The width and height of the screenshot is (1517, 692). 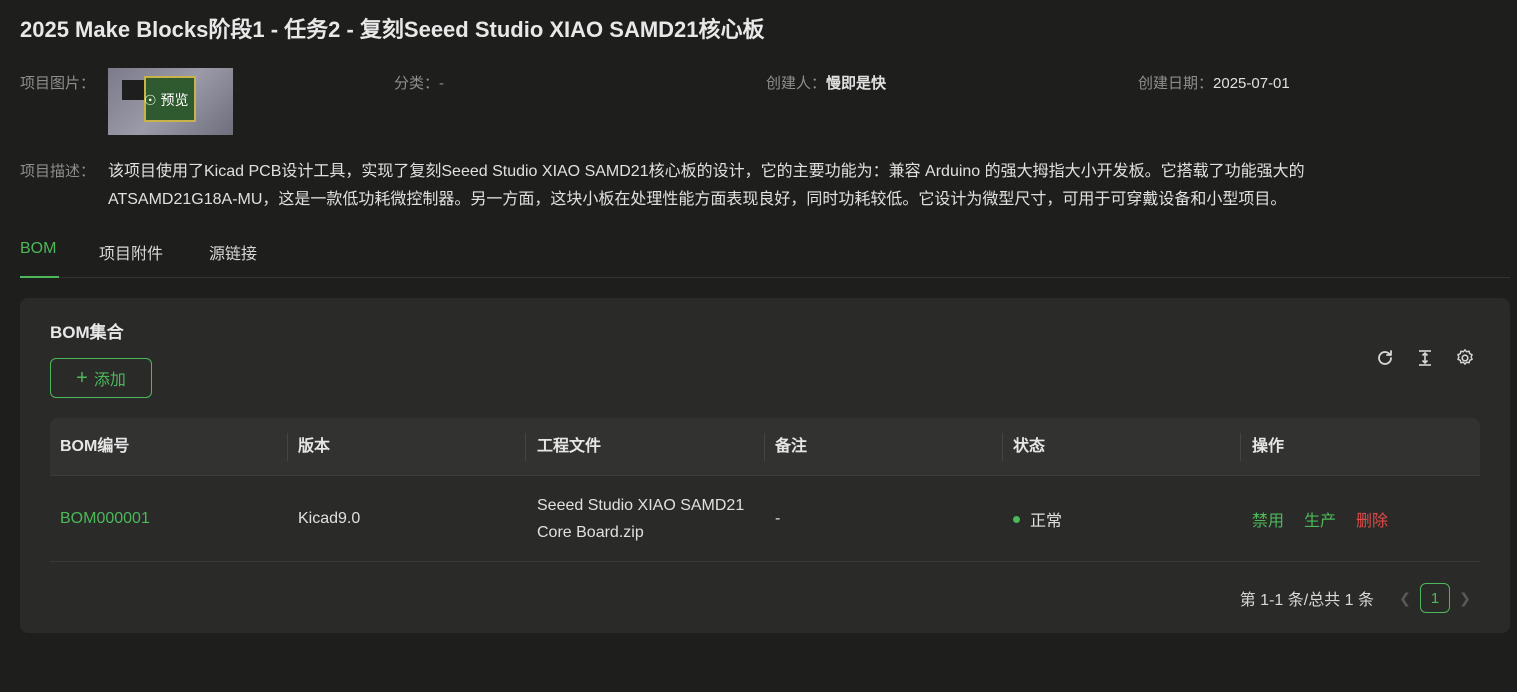 What do you see at coordinates (1385, 358) in the screenshot?
I see `reload-icon` at bounding box center [1385, 358].